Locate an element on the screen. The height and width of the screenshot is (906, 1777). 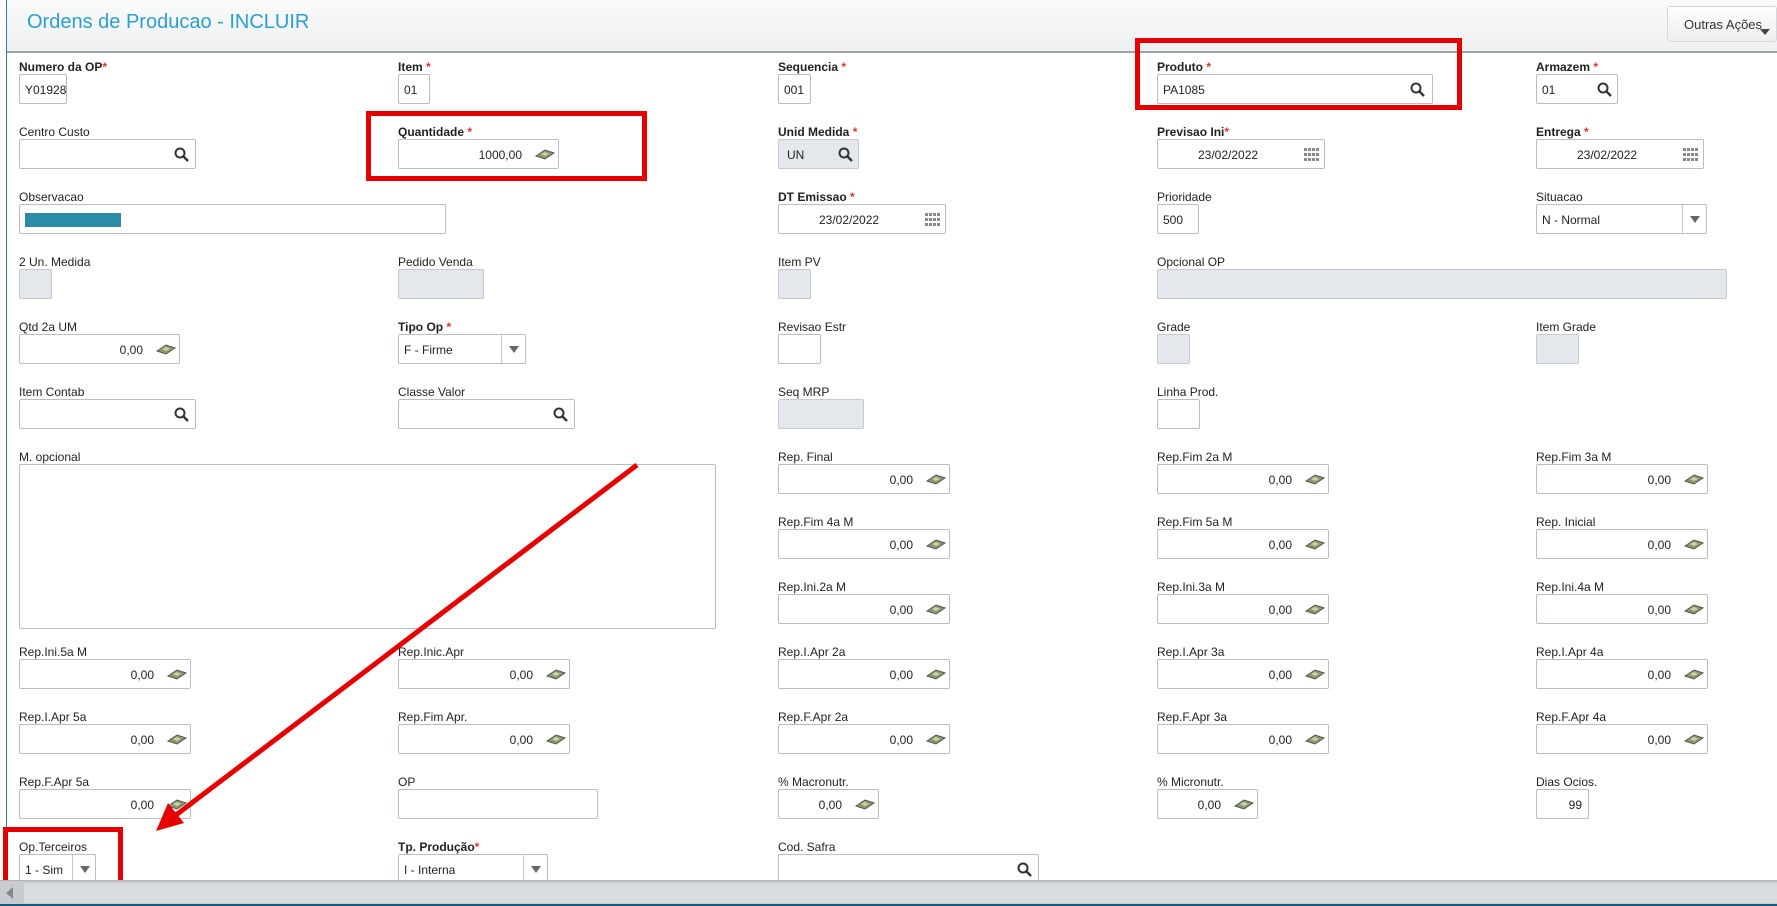
grade-label: Grade is located at coordinates (1174, 327).